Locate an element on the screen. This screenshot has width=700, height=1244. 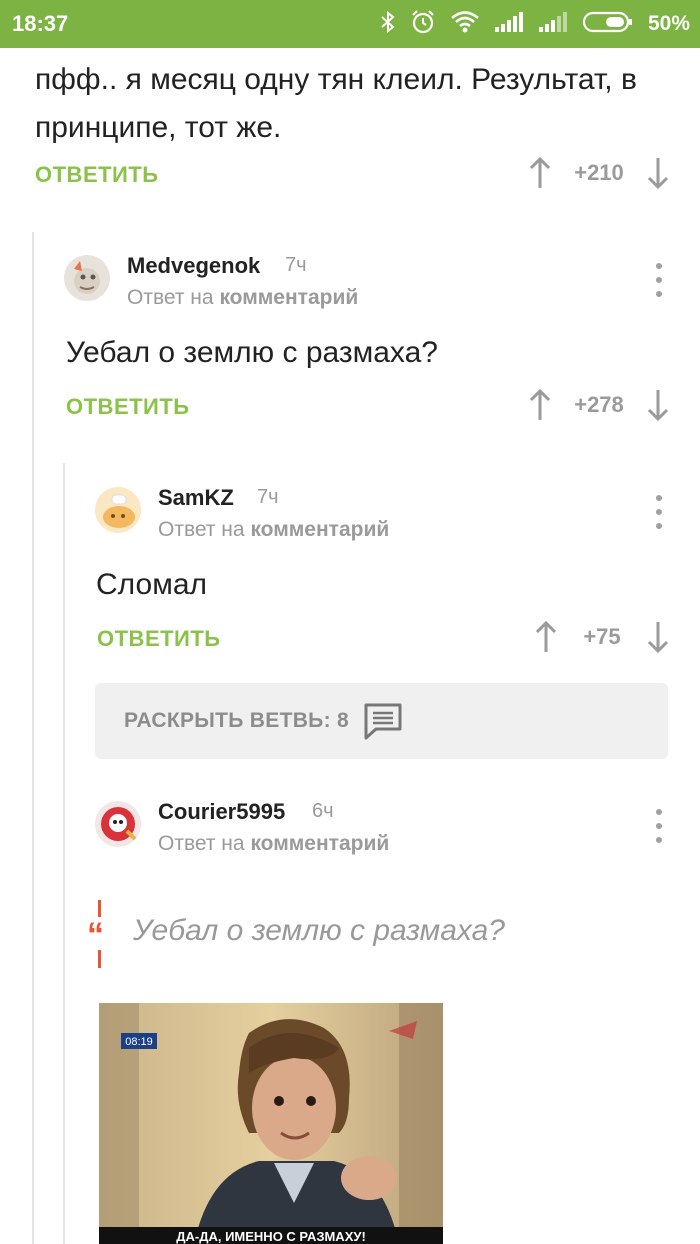
comment-text: Уебал о землю с размаха? is located at coordinates (252, 352).